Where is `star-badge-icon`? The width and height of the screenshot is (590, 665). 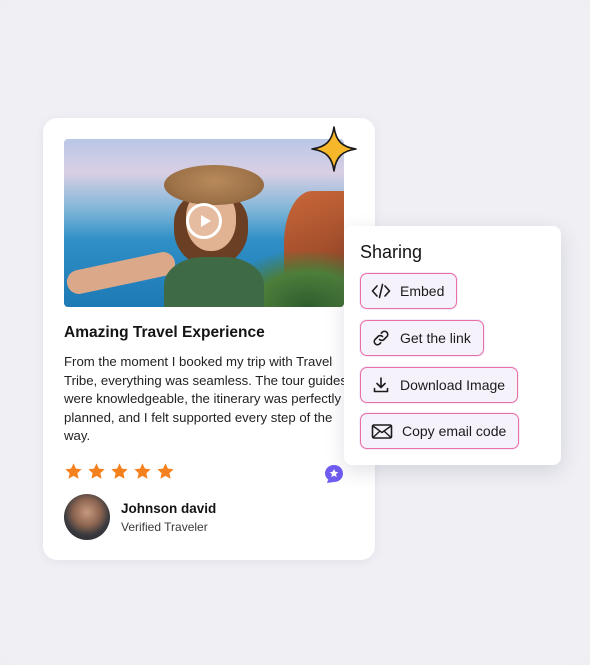
star-badge-icon is located at coordinates (334, 474).